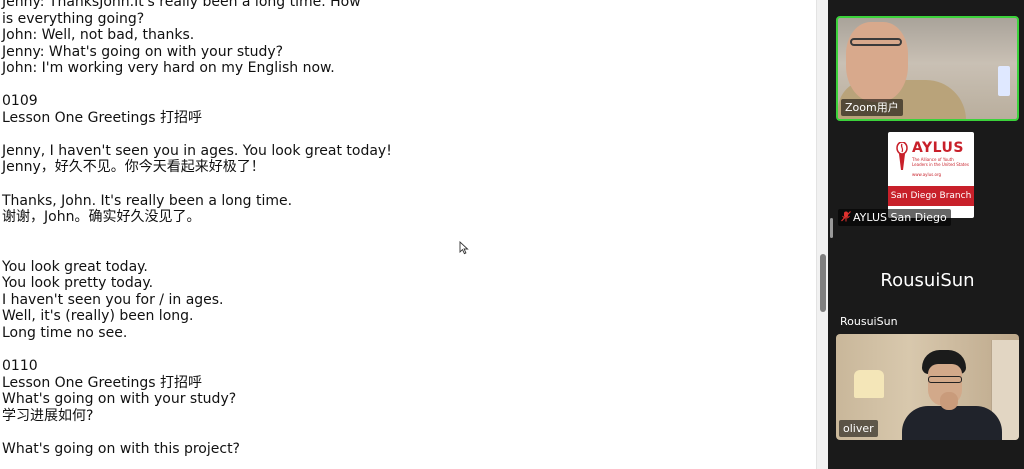 The width and height of the screenshot is (1024, 469). Describe the element at coordinates (949, 401) in the screenshot. I see `participant-hand` at that location.